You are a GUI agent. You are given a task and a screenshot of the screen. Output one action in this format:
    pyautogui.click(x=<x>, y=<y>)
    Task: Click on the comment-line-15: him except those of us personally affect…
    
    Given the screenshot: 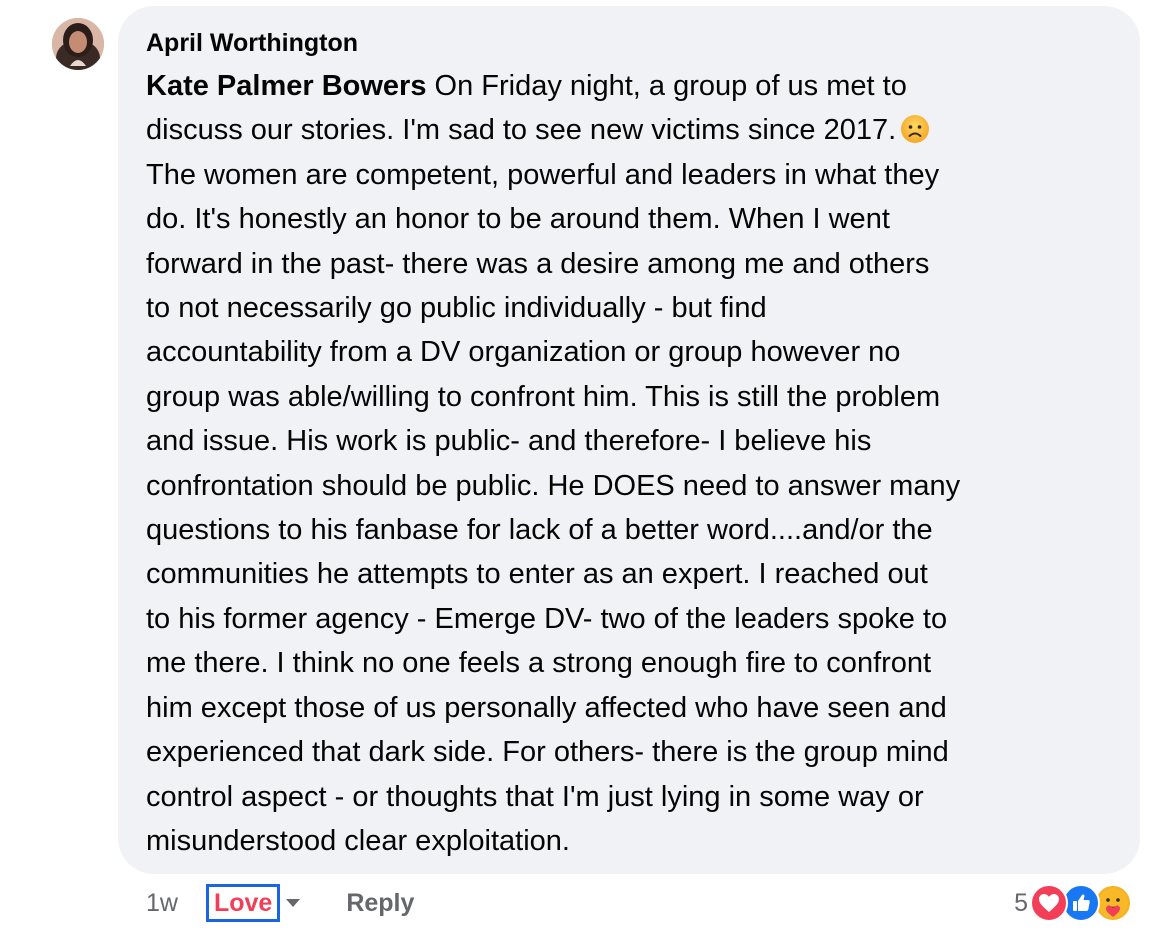 What is the action you would take?
    pyautogui.click(x=546, y=707)
    